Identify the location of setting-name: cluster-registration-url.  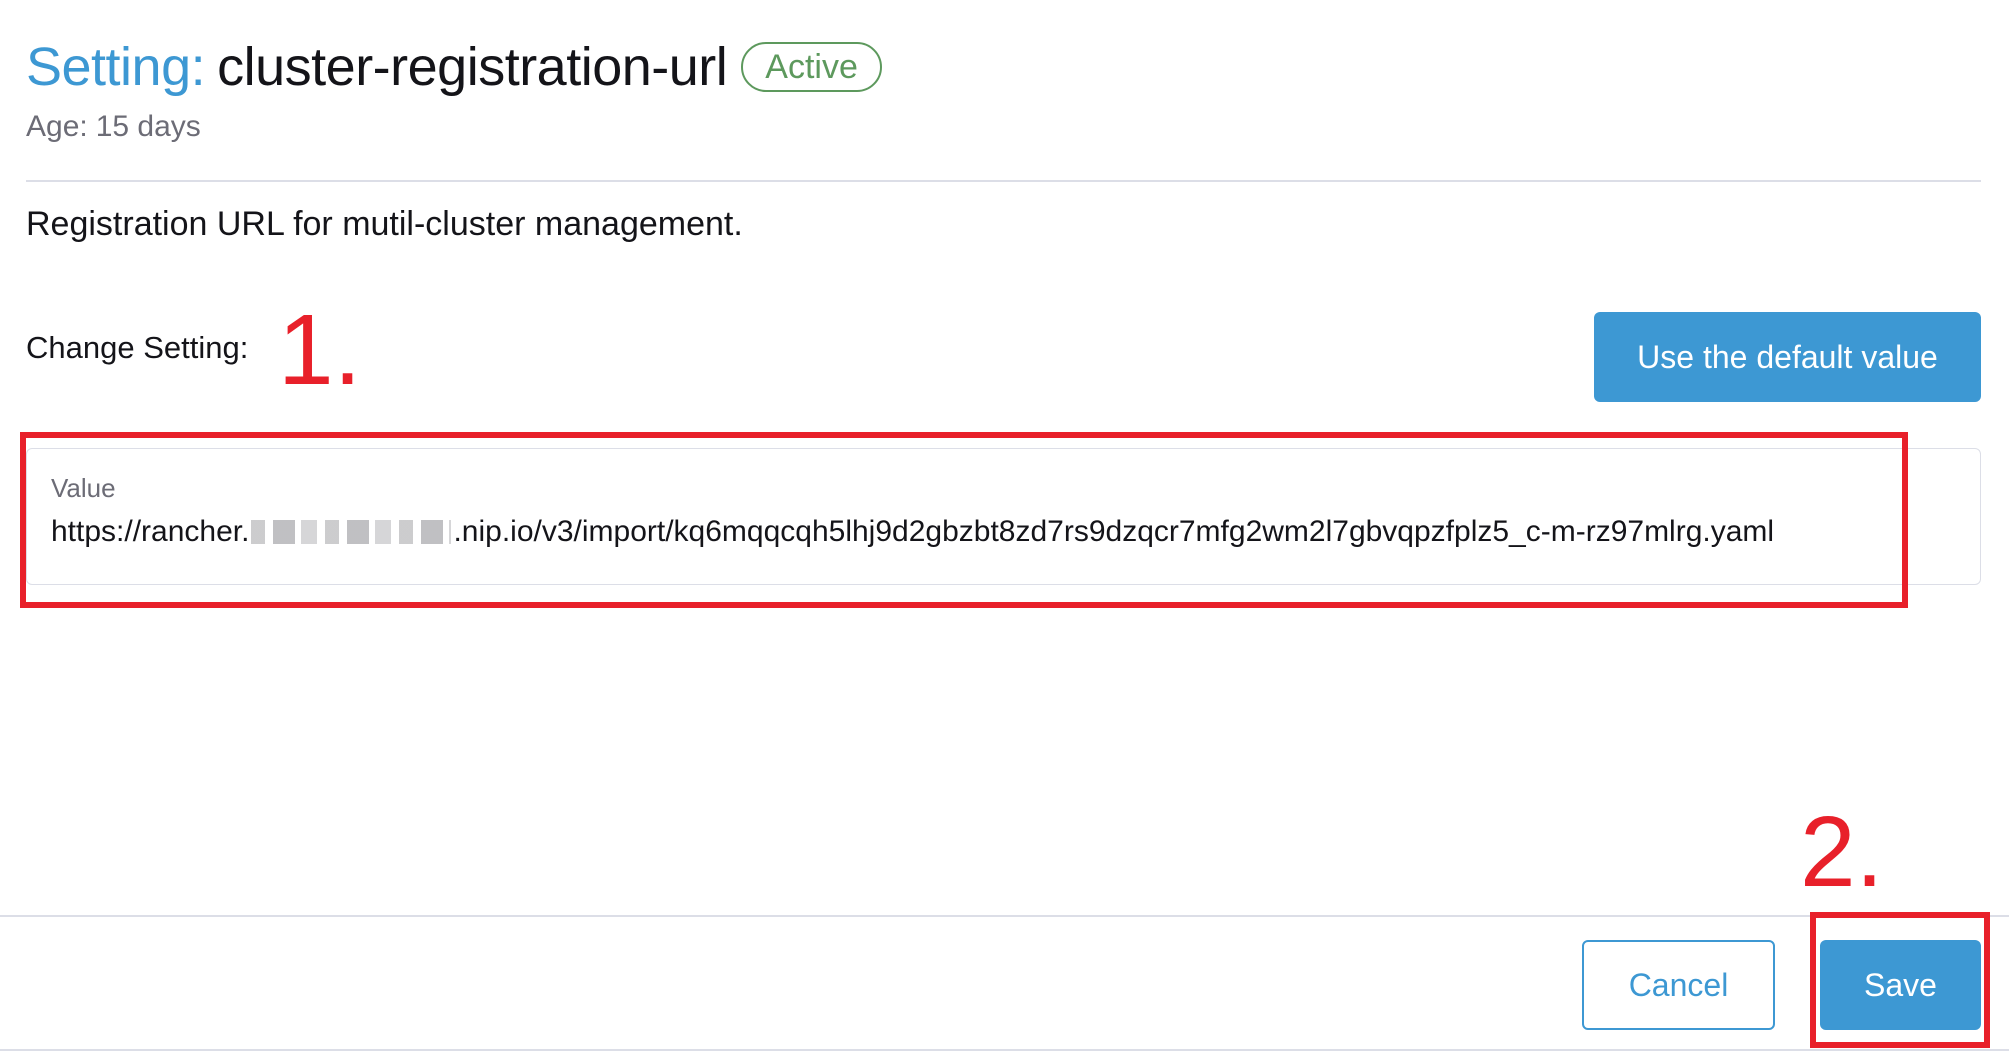
(472, 67).